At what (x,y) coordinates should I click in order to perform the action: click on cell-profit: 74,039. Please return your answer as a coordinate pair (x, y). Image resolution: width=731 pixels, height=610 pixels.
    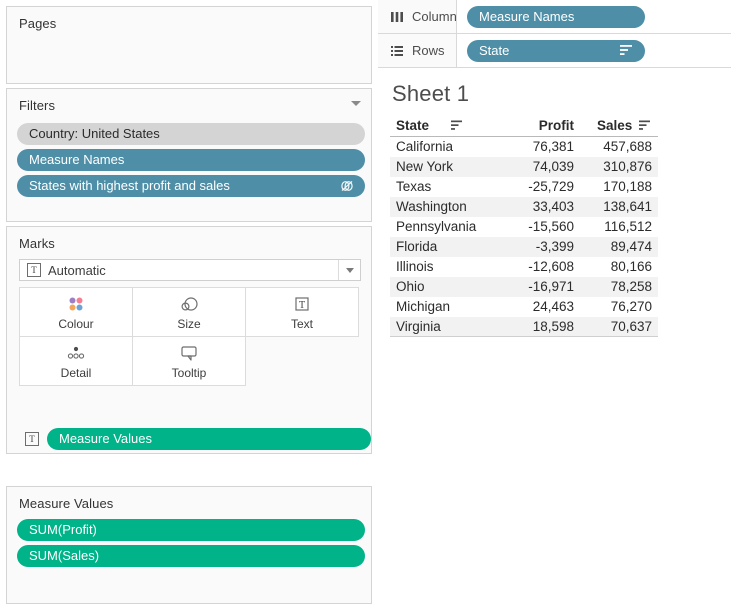
    Looking at the image, I should click on (541, 166).